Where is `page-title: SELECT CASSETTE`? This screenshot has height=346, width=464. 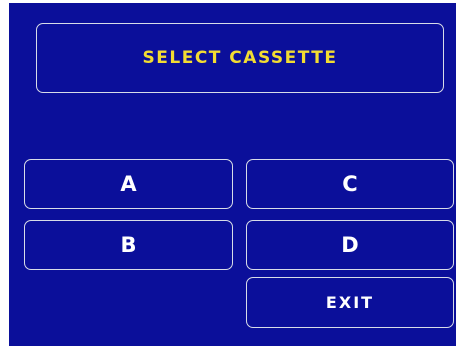 page-title: SELECT CASSETTE is located at coordinates (240, 58).